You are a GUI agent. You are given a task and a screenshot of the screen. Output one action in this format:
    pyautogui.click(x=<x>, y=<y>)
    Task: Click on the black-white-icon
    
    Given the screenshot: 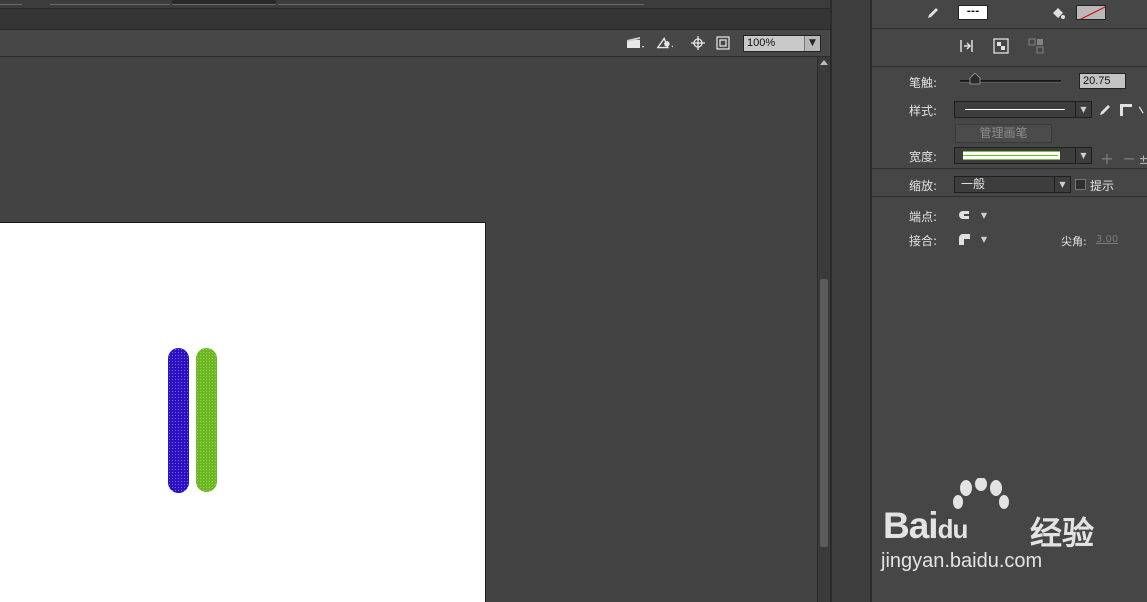 What is the action you would take?
    pyautogui.click(x=1001, y=46)
    